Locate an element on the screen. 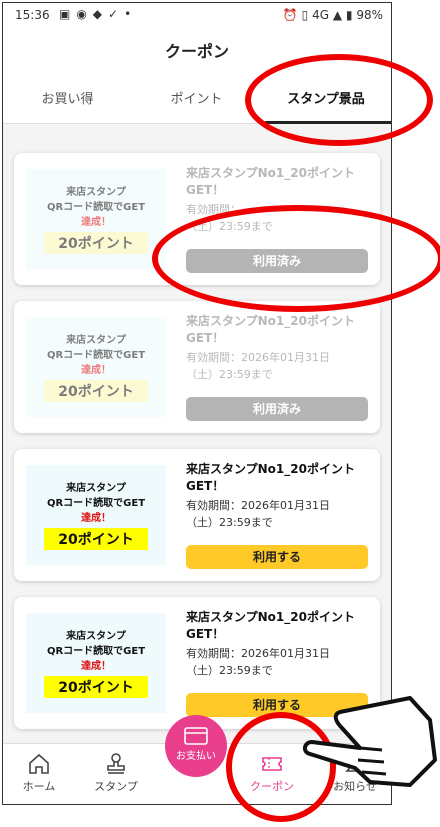 The width and height of the screenshot is (440, 827). battery-icon: ▮ is located at coordinates (349, 15).